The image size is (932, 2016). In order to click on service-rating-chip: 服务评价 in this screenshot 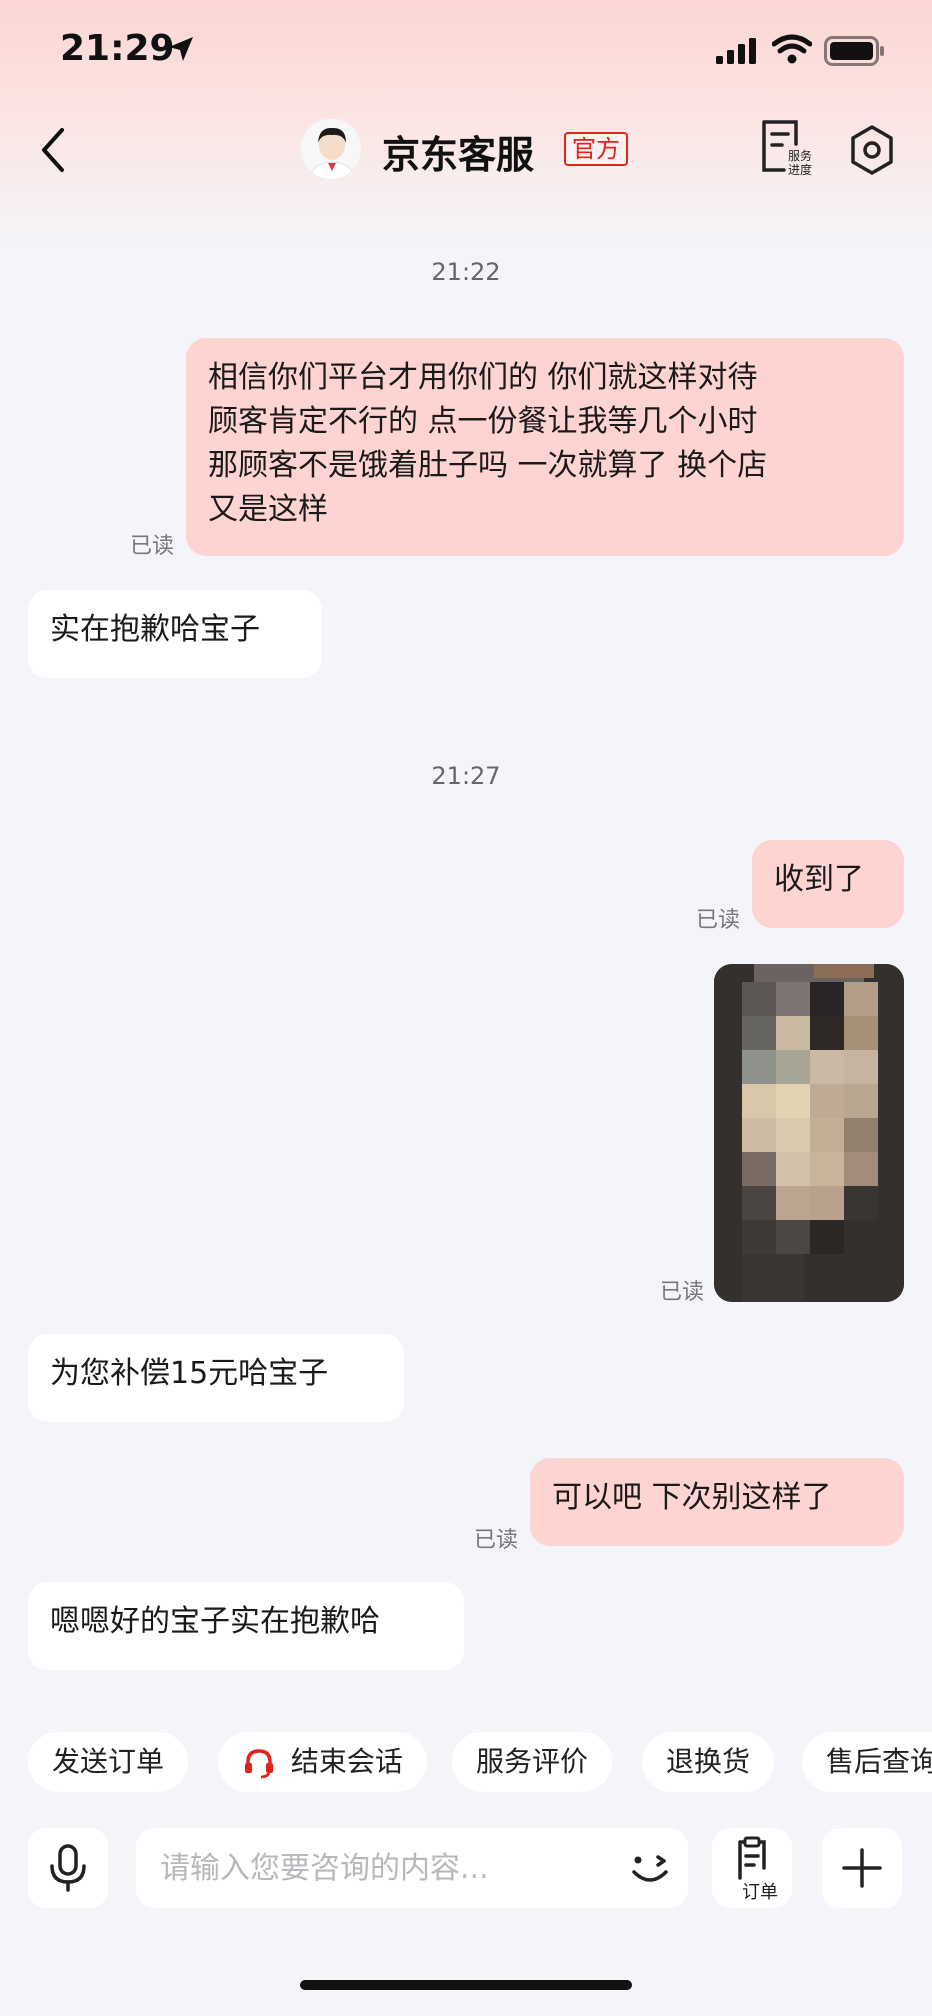, I will do `click(532, 1762)`.